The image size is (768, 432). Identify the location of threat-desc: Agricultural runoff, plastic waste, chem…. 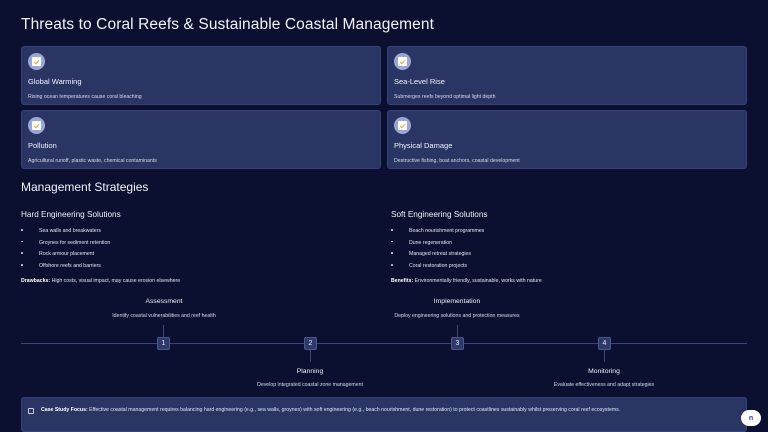
(92, 161).